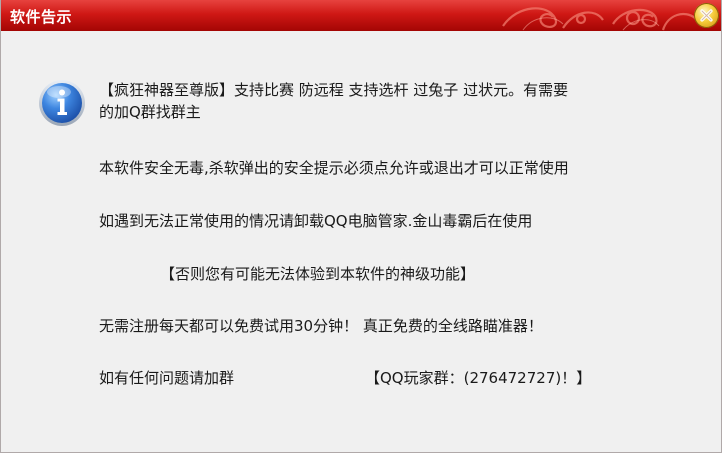 Image resolution: width=722 pixels, height=453 pixels. I want to click on message-line-5: 无需注册每天都可以免费试用30分钟！ 真正免费的全线路瞄准器！, so click(321, 326).